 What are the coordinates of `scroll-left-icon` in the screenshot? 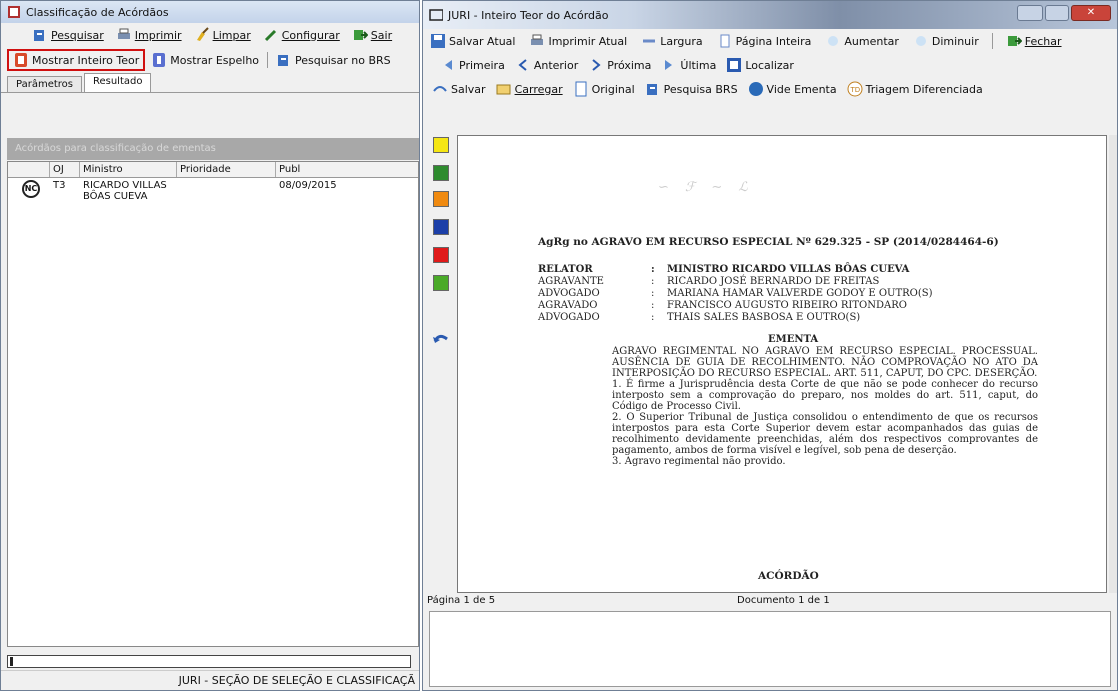 It's located at (13, 661).